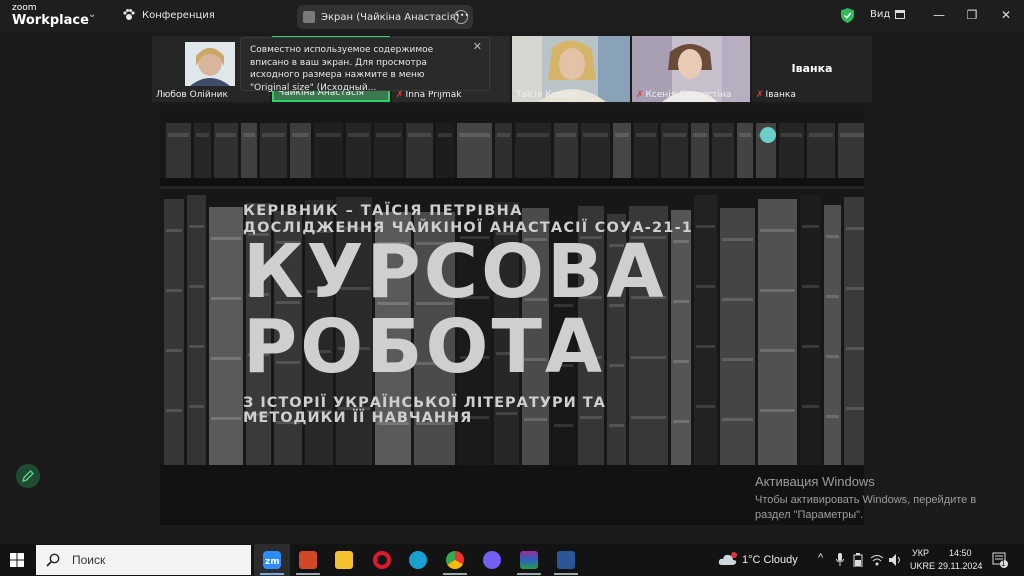 Image resolution: width=1024 pixels, height=576 pixels. I want to click on zoom-app-icon: zm, so click(272, 560).